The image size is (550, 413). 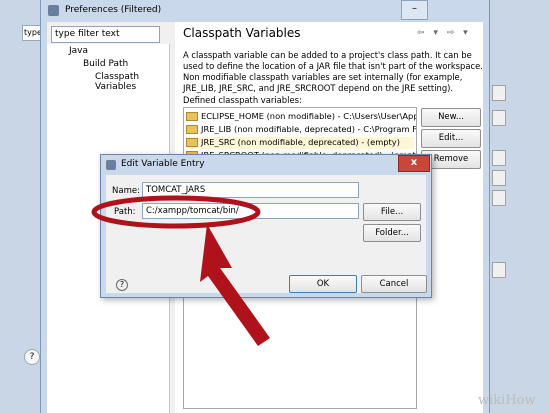 What do you see at coordinates (235, 285) in the screenshot?
I see `pointer-arrow-icon` at bounding box center [235, 285].